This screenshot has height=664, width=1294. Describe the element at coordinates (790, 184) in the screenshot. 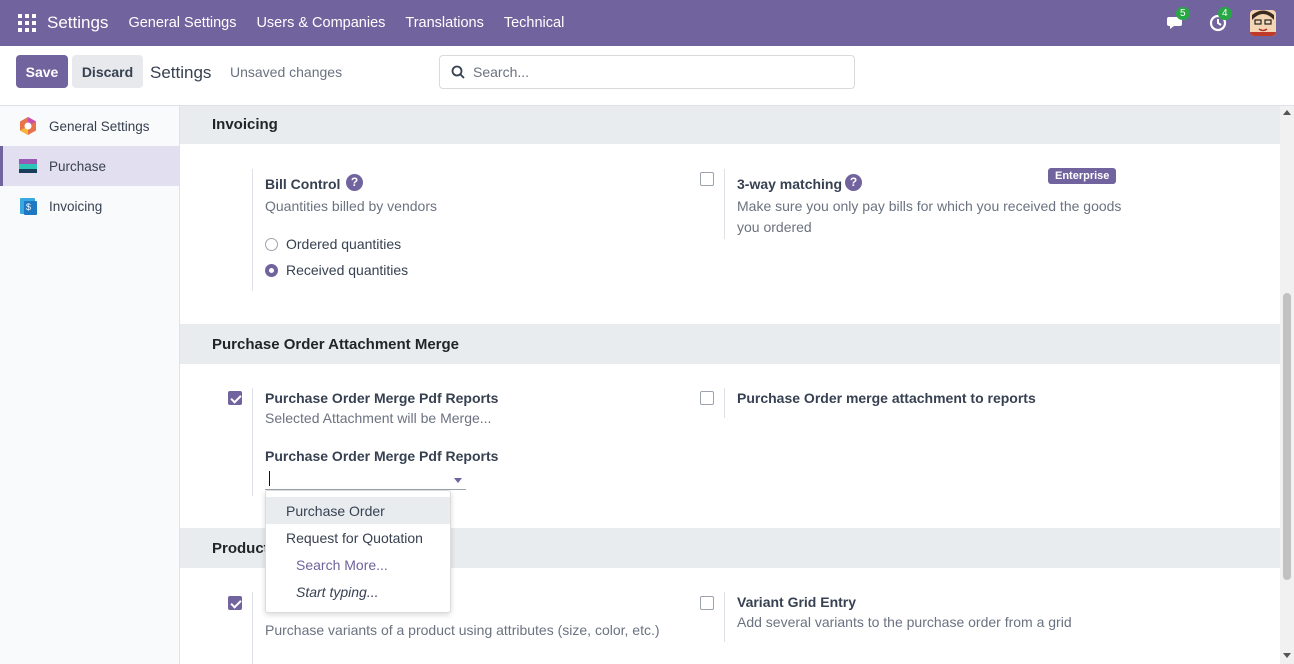

I see `three-way-matching-label: 3-way matching` at that location.